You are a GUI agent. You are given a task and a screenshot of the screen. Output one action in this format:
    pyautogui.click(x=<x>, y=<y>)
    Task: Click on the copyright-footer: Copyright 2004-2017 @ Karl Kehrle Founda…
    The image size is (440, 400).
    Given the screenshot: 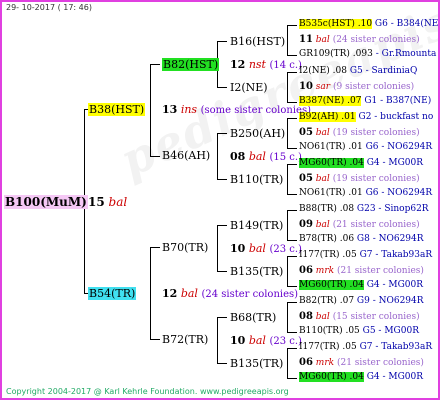 What is the action you would take?
    pyautogui.click(x=147, y=391)
    